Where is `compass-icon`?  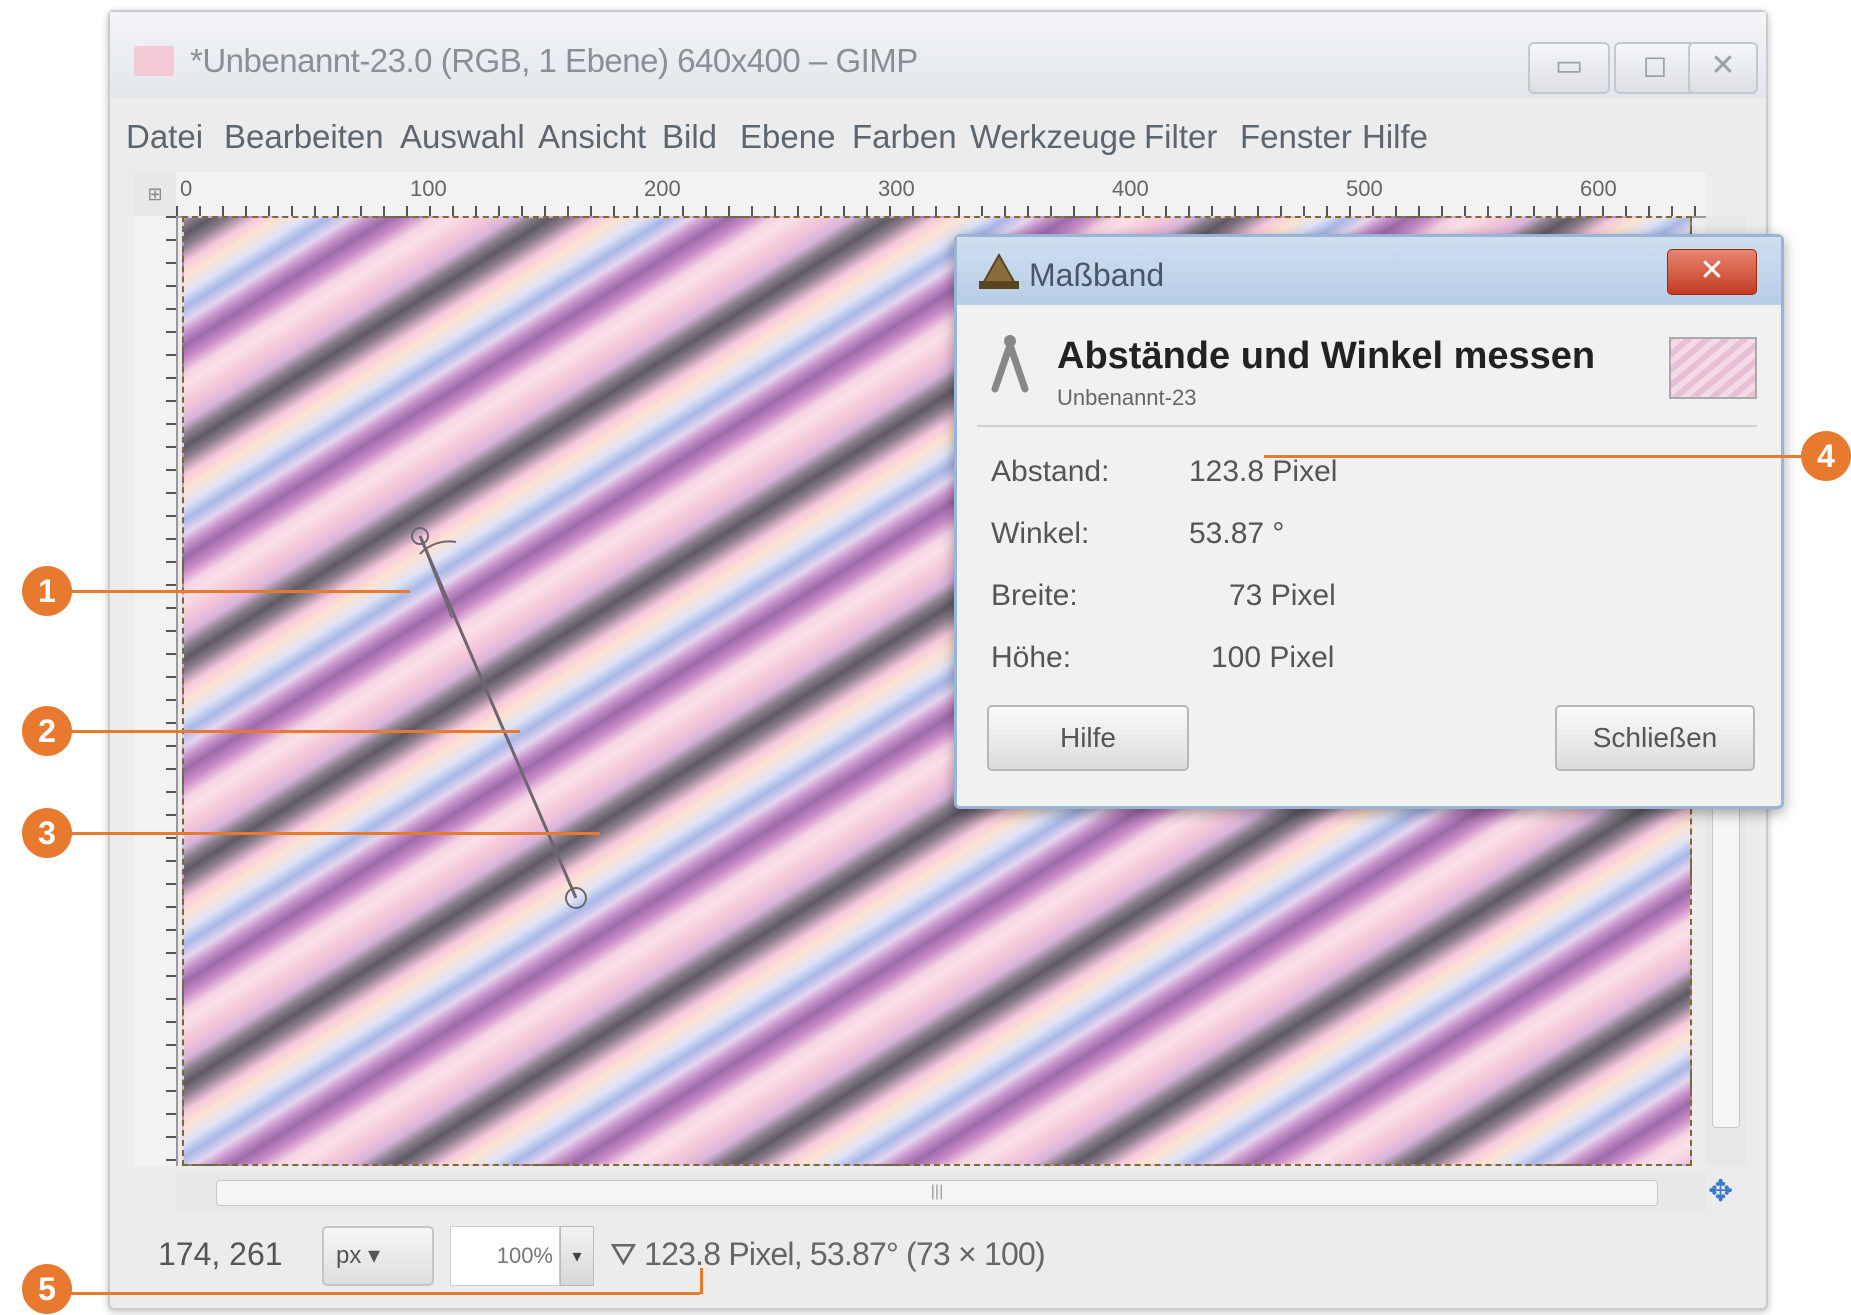
compass-icon is located at coordinates (1010, 364).